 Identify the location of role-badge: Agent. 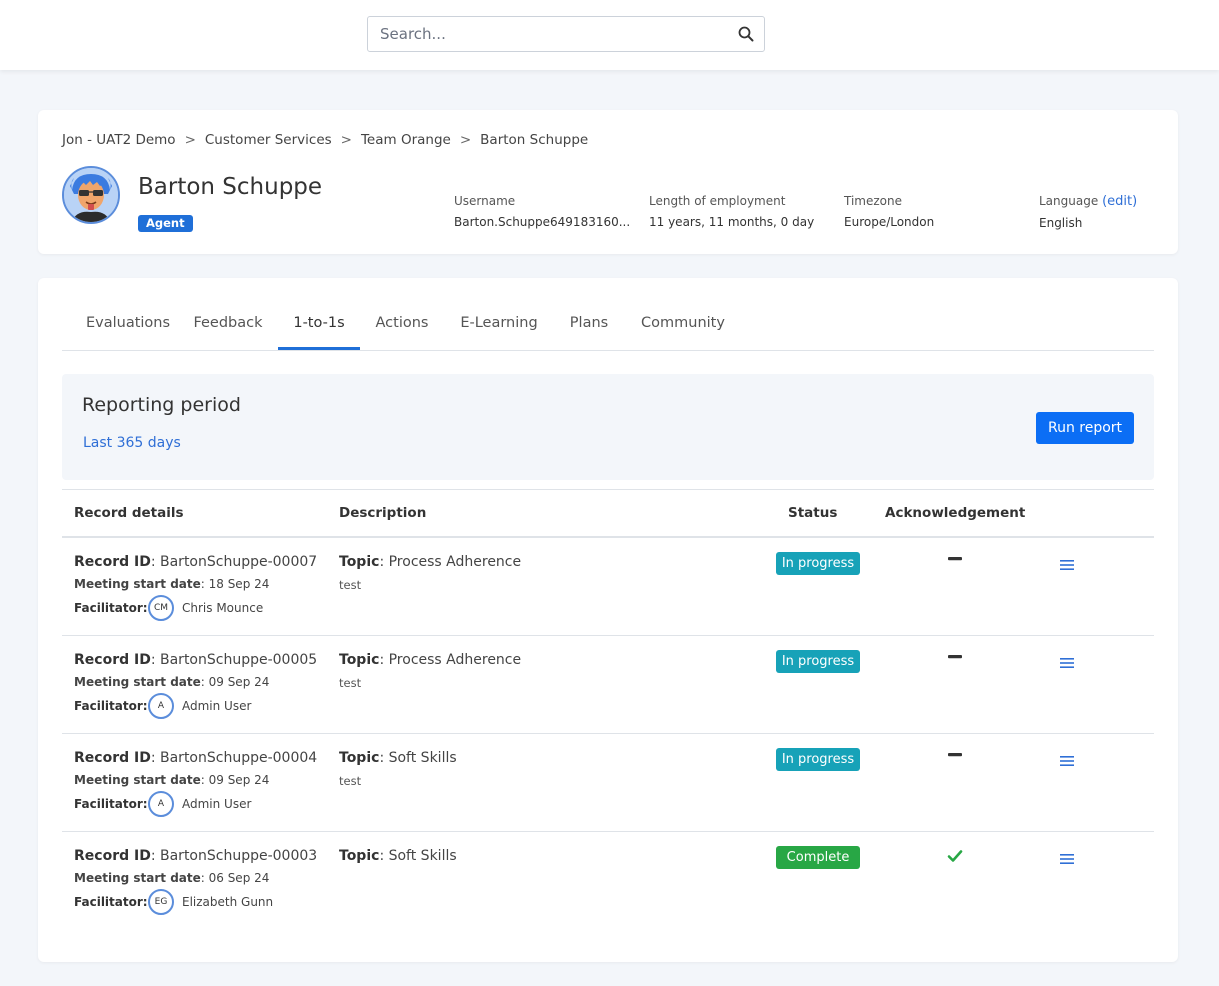
(165, 223).